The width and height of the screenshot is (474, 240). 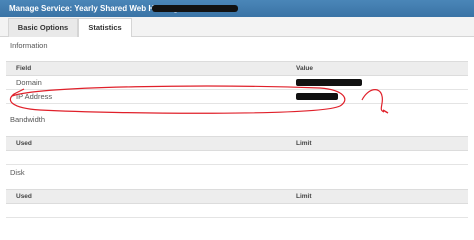 I want to click on redacted-domain-value, so click(x=329, y=82).